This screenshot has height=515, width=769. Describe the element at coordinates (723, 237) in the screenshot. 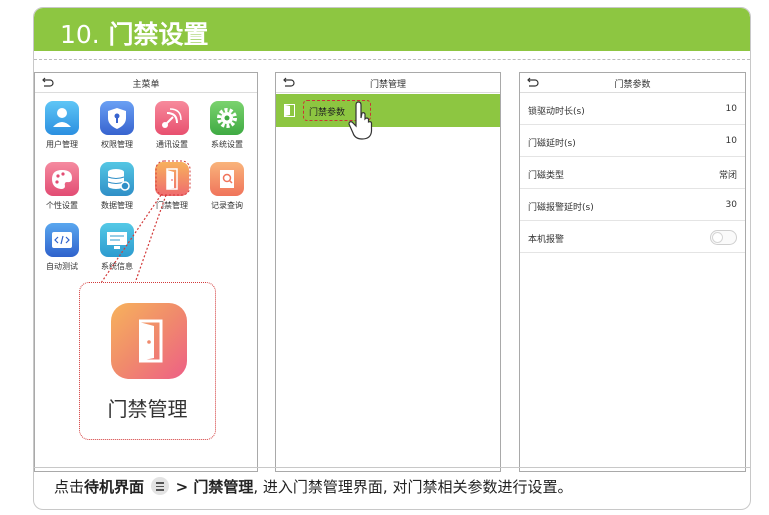

I see `local-alarm-toggle` at that location.